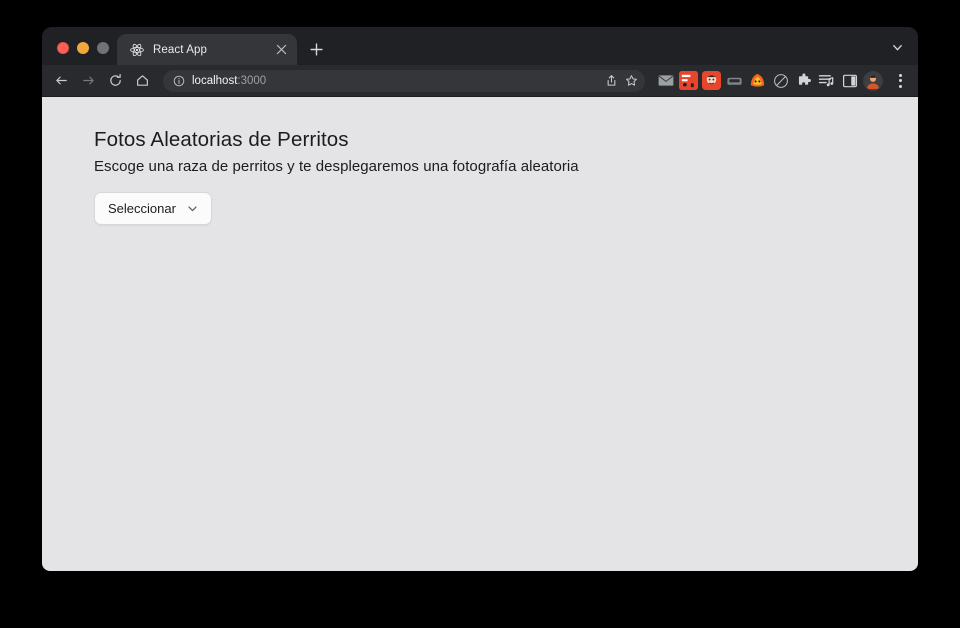 Image resolution: width=960 pixels, height=628 pixels. Describe the element at coordinates (734, 80) in the screenshot. I see `dark-extension-icon` at that location.